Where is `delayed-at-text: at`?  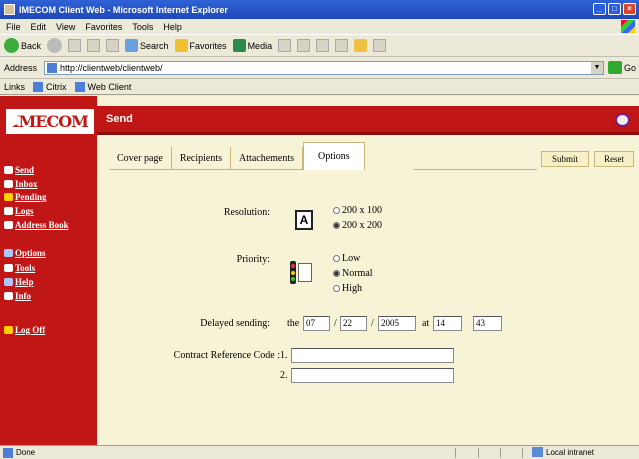 delayed-at-text: at is located at coordinates (426, 323).